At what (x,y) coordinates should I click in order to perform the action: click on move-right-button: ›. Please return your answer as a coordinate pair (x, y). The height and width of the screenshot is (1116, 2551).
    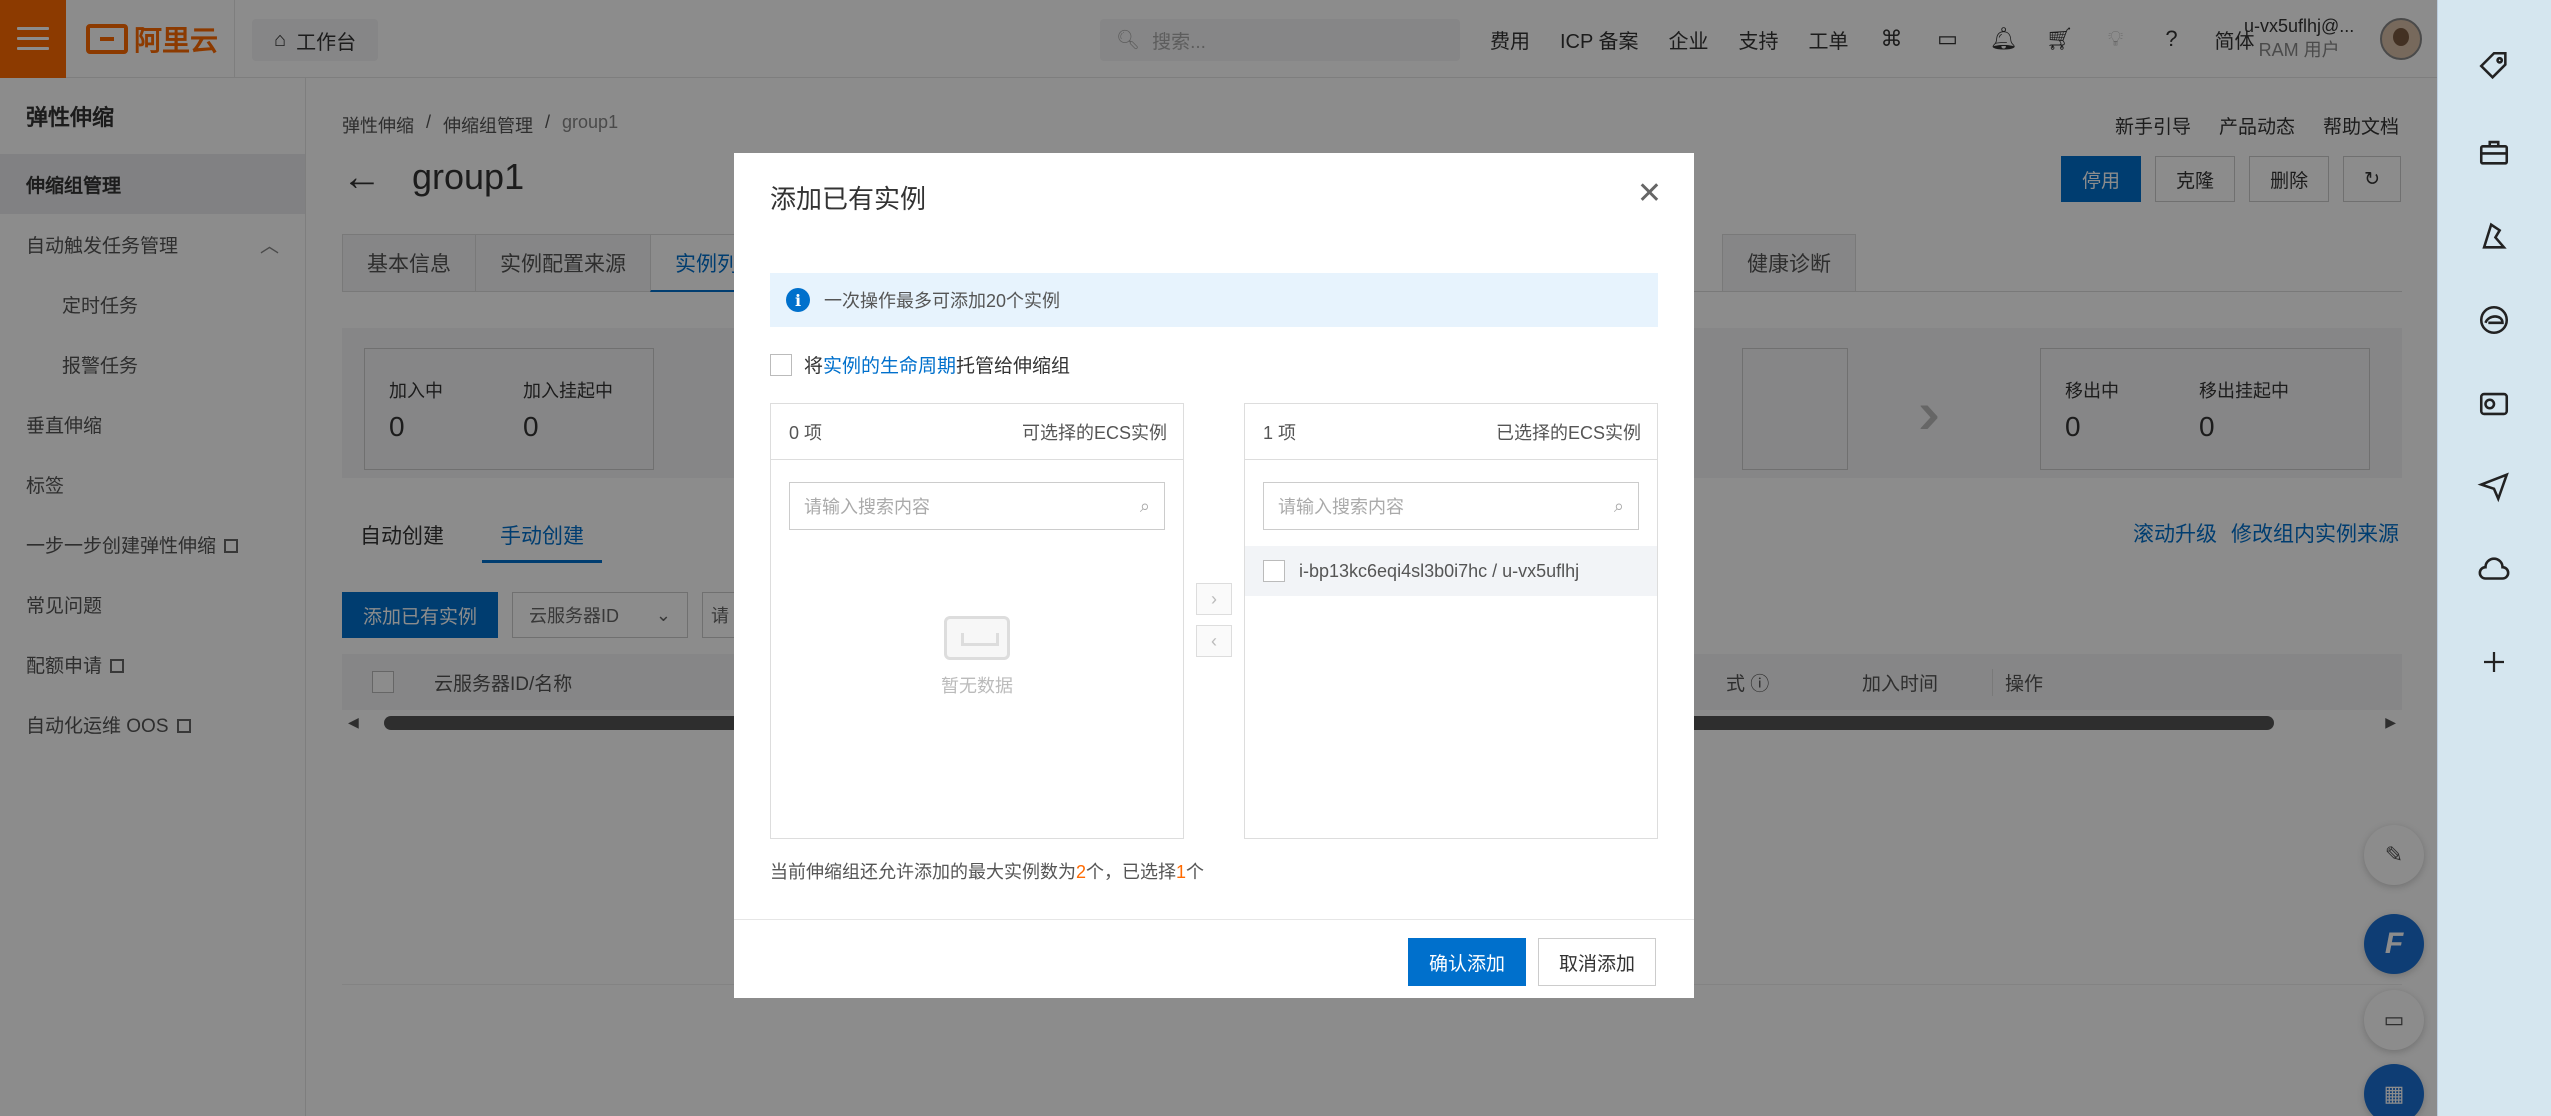
    Looking at the image, I should click on (1214, 599).